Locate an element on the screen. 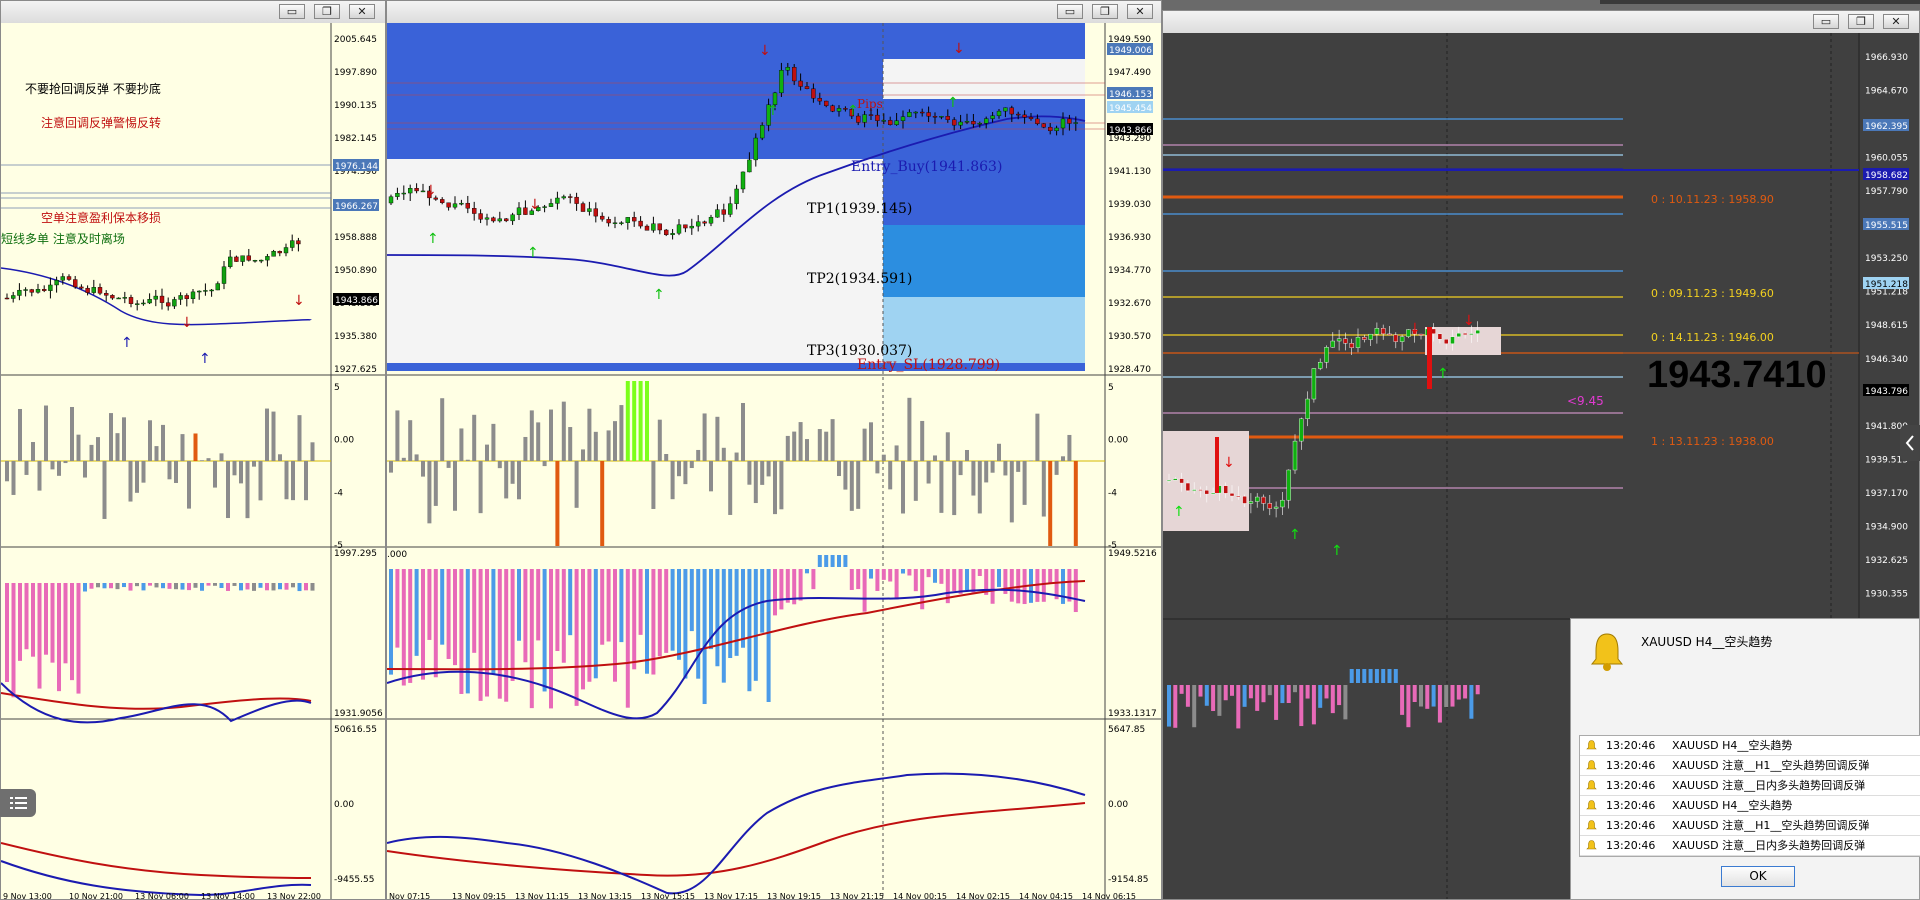 The height and width of the screenshot is (900, 1920). price-axis-label: 1982.145 is located at coordinates (355, 139).